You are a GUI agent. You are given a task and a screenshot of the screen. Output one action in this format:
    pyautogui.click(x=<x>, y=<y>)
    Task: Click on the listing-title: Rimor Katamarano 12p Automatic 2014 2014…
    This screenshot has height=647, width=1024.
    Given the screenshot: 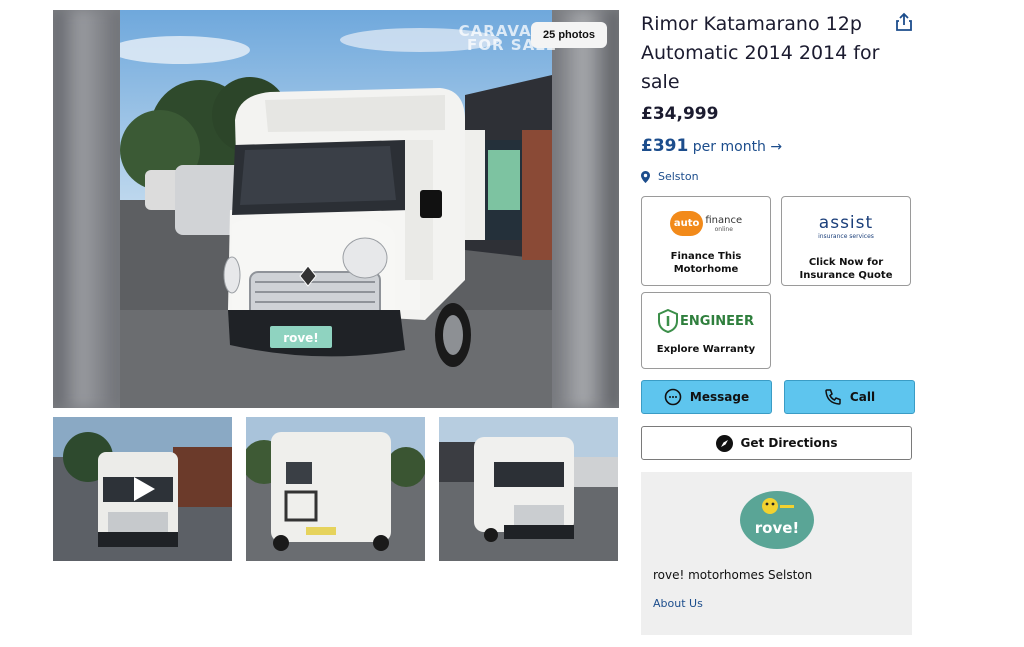 What is the action you would take?
    pyautogui.click(x=760, y=53)
    